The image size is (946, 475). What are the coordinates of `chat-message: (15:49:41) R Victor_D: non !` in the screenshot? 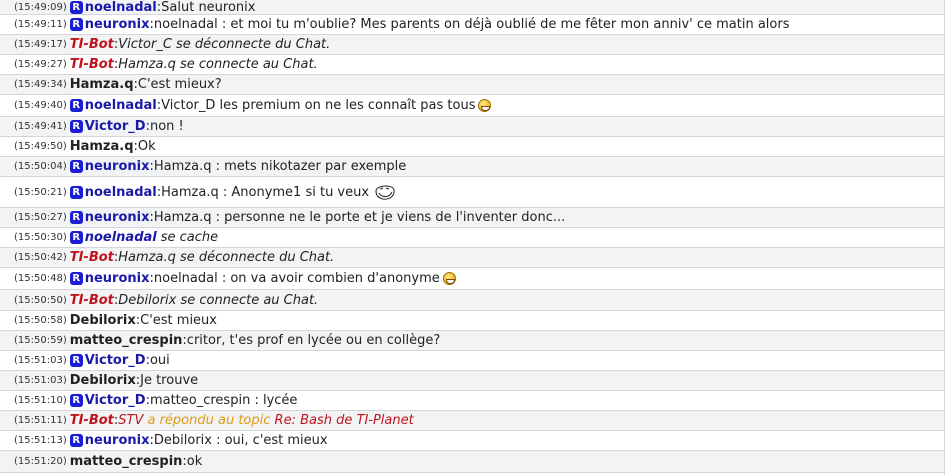 It's located at (472, 127).